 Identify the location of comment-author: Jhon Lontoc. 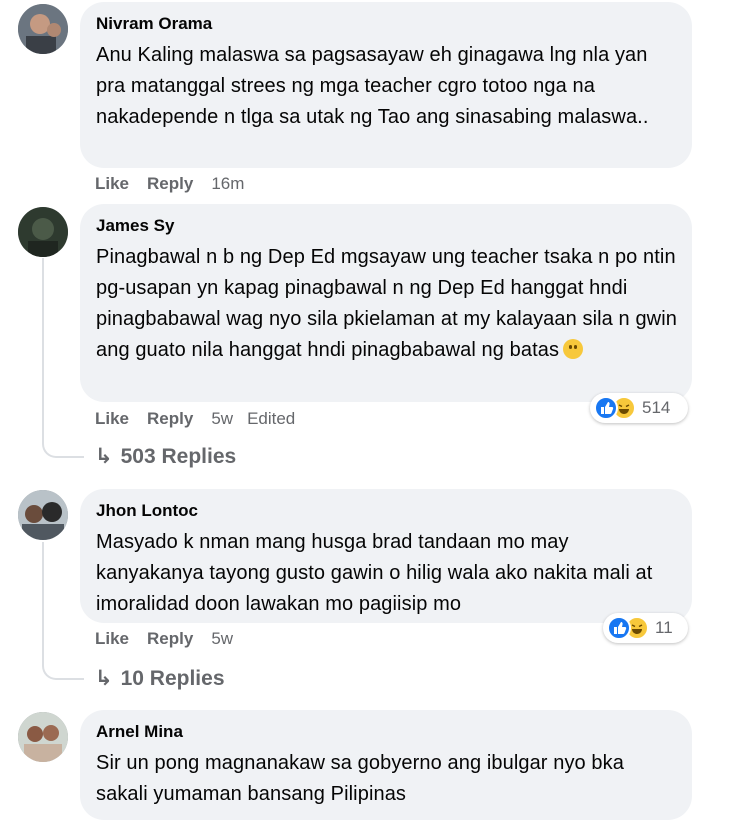
(386, 511).